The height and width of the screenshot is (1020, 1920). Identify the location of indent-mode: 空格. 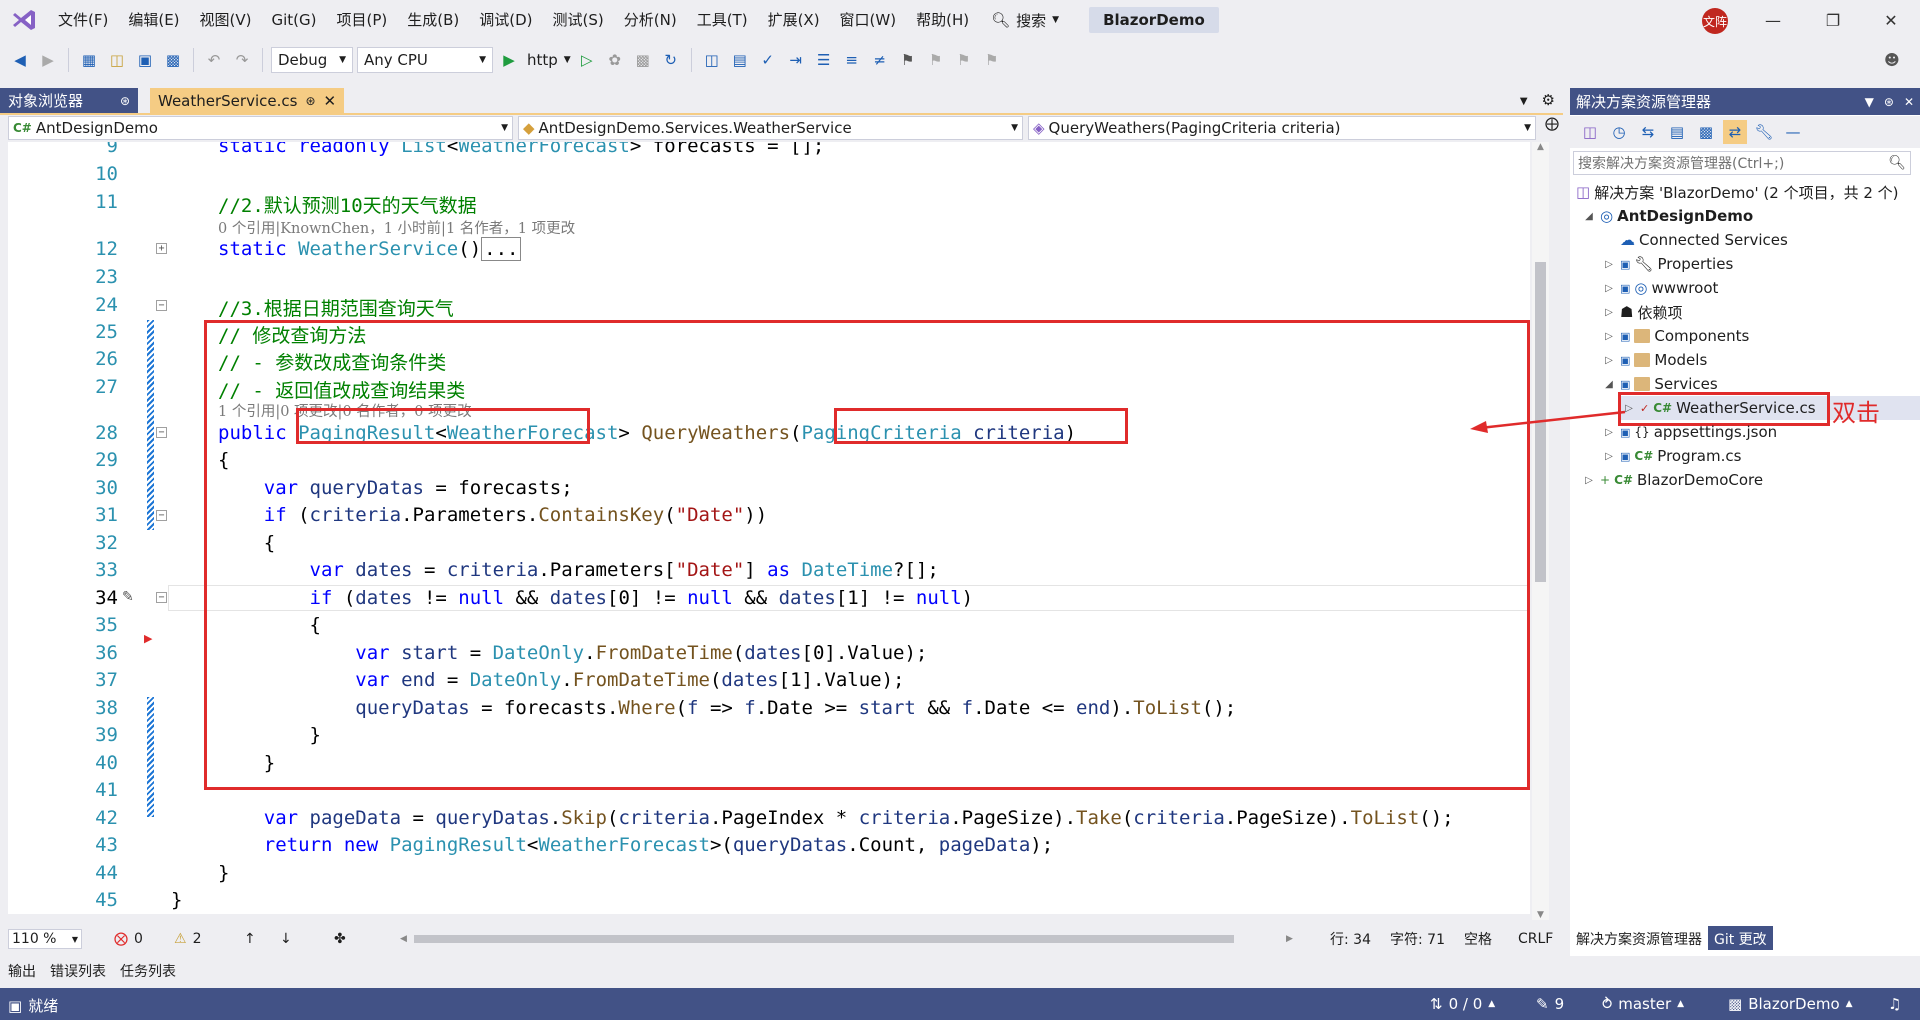
(1478, 939).